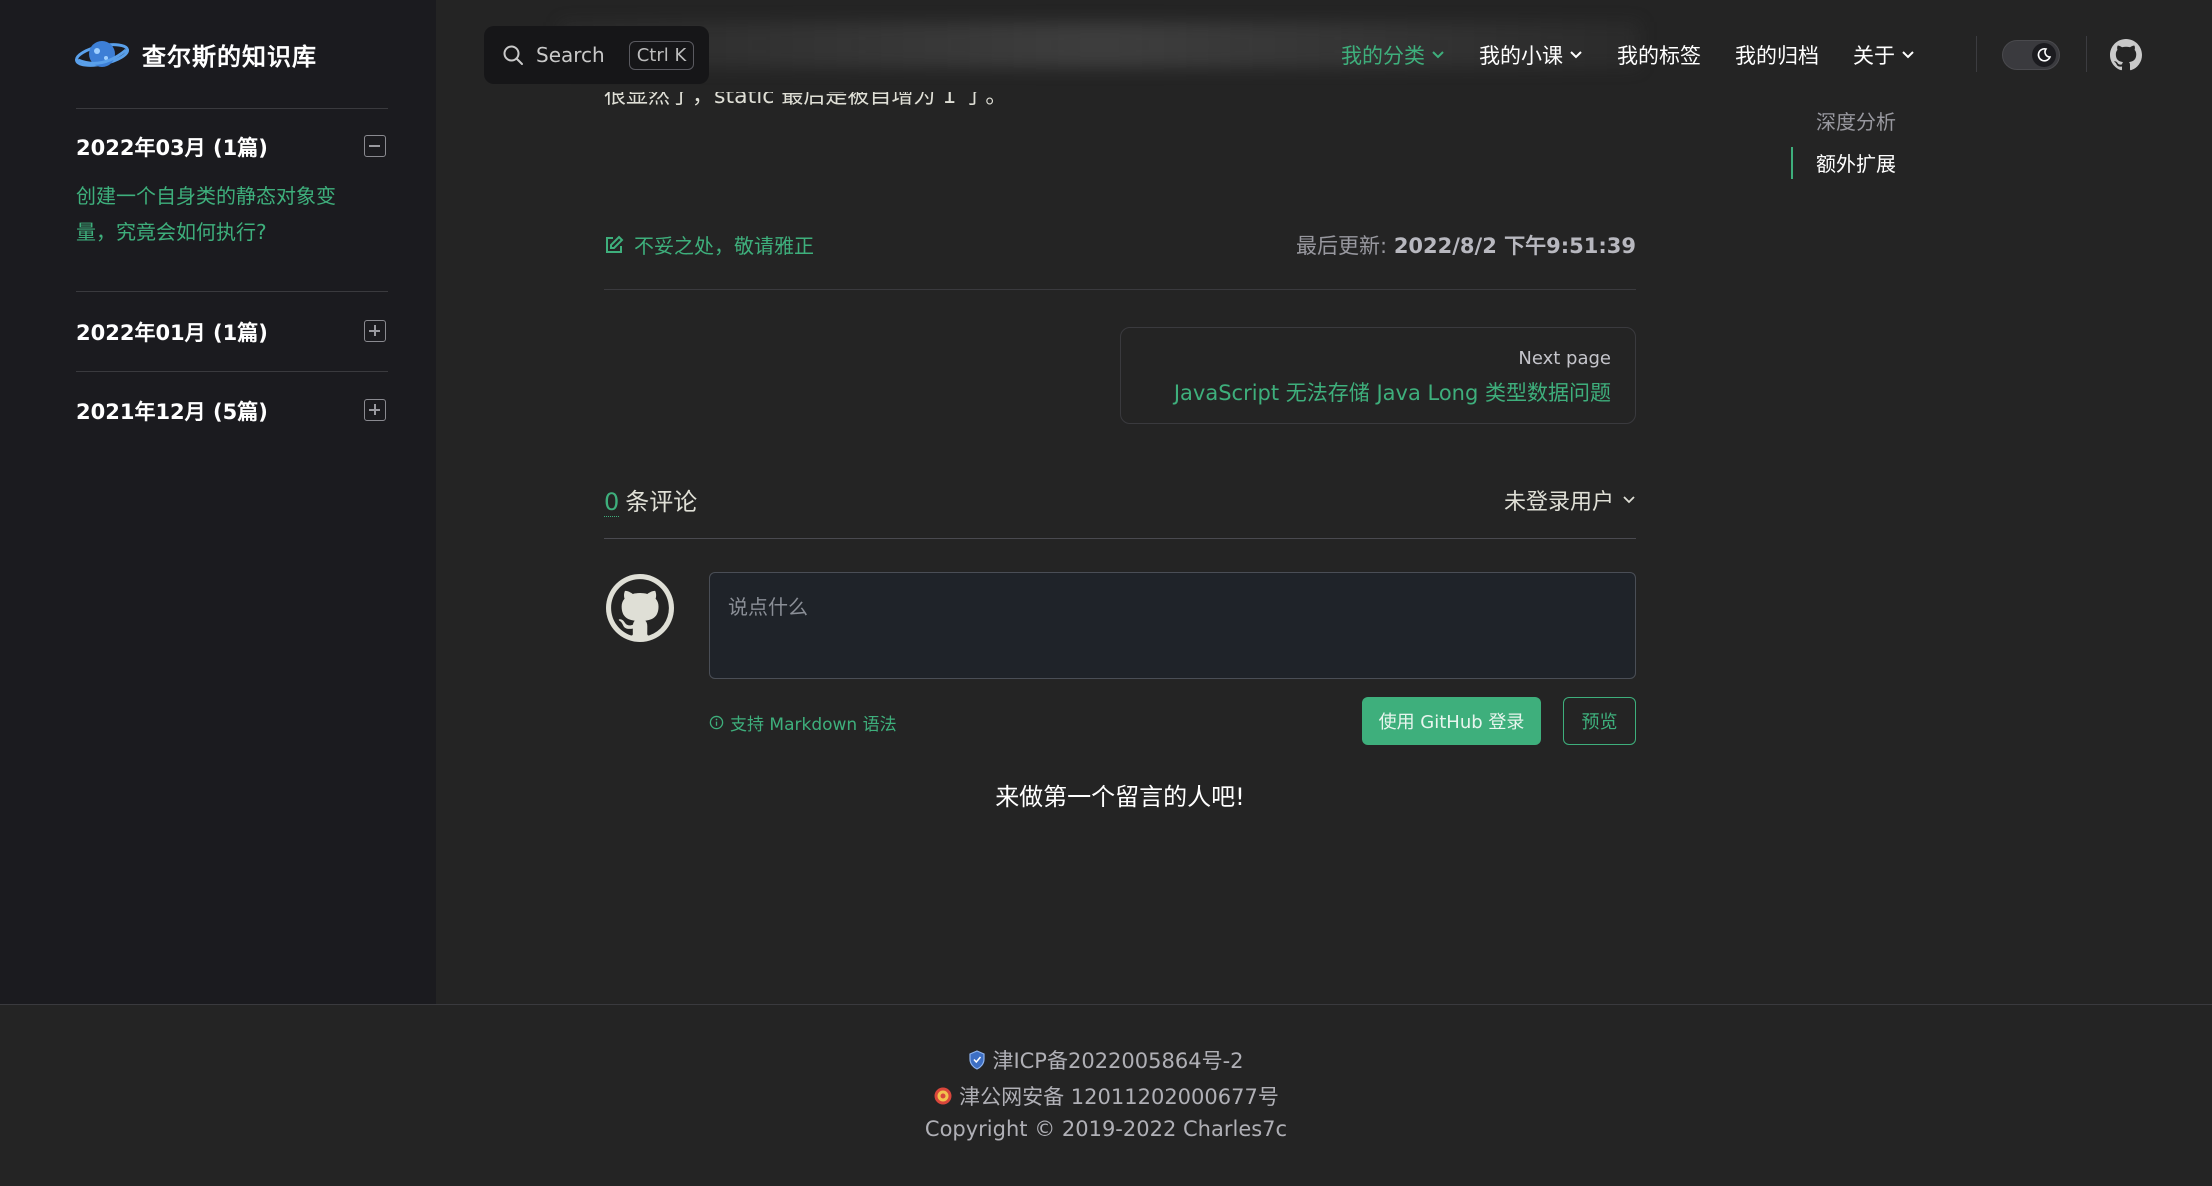  Describe the element at coordinates (1451, 721) in the screenshot. I see `github-login-button: 使用 GitHub 登录` at that location.